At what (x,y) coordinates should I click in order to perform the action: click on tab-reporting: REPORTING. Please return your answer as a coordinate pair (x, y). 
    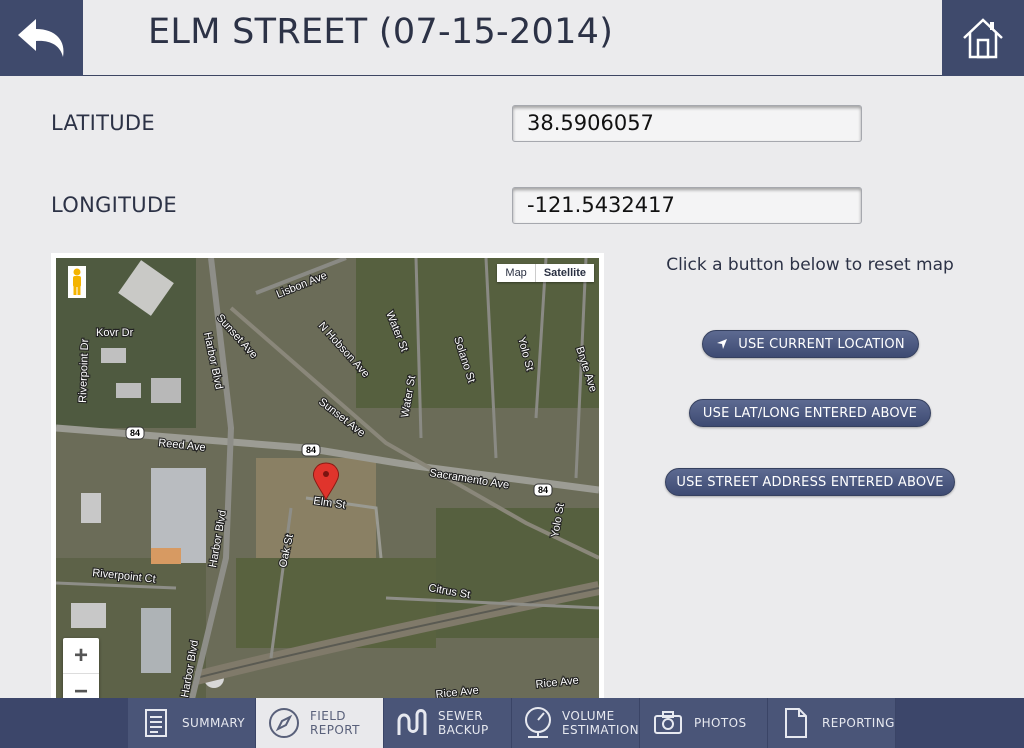
    Looking at the image, I should click on (832, 723).